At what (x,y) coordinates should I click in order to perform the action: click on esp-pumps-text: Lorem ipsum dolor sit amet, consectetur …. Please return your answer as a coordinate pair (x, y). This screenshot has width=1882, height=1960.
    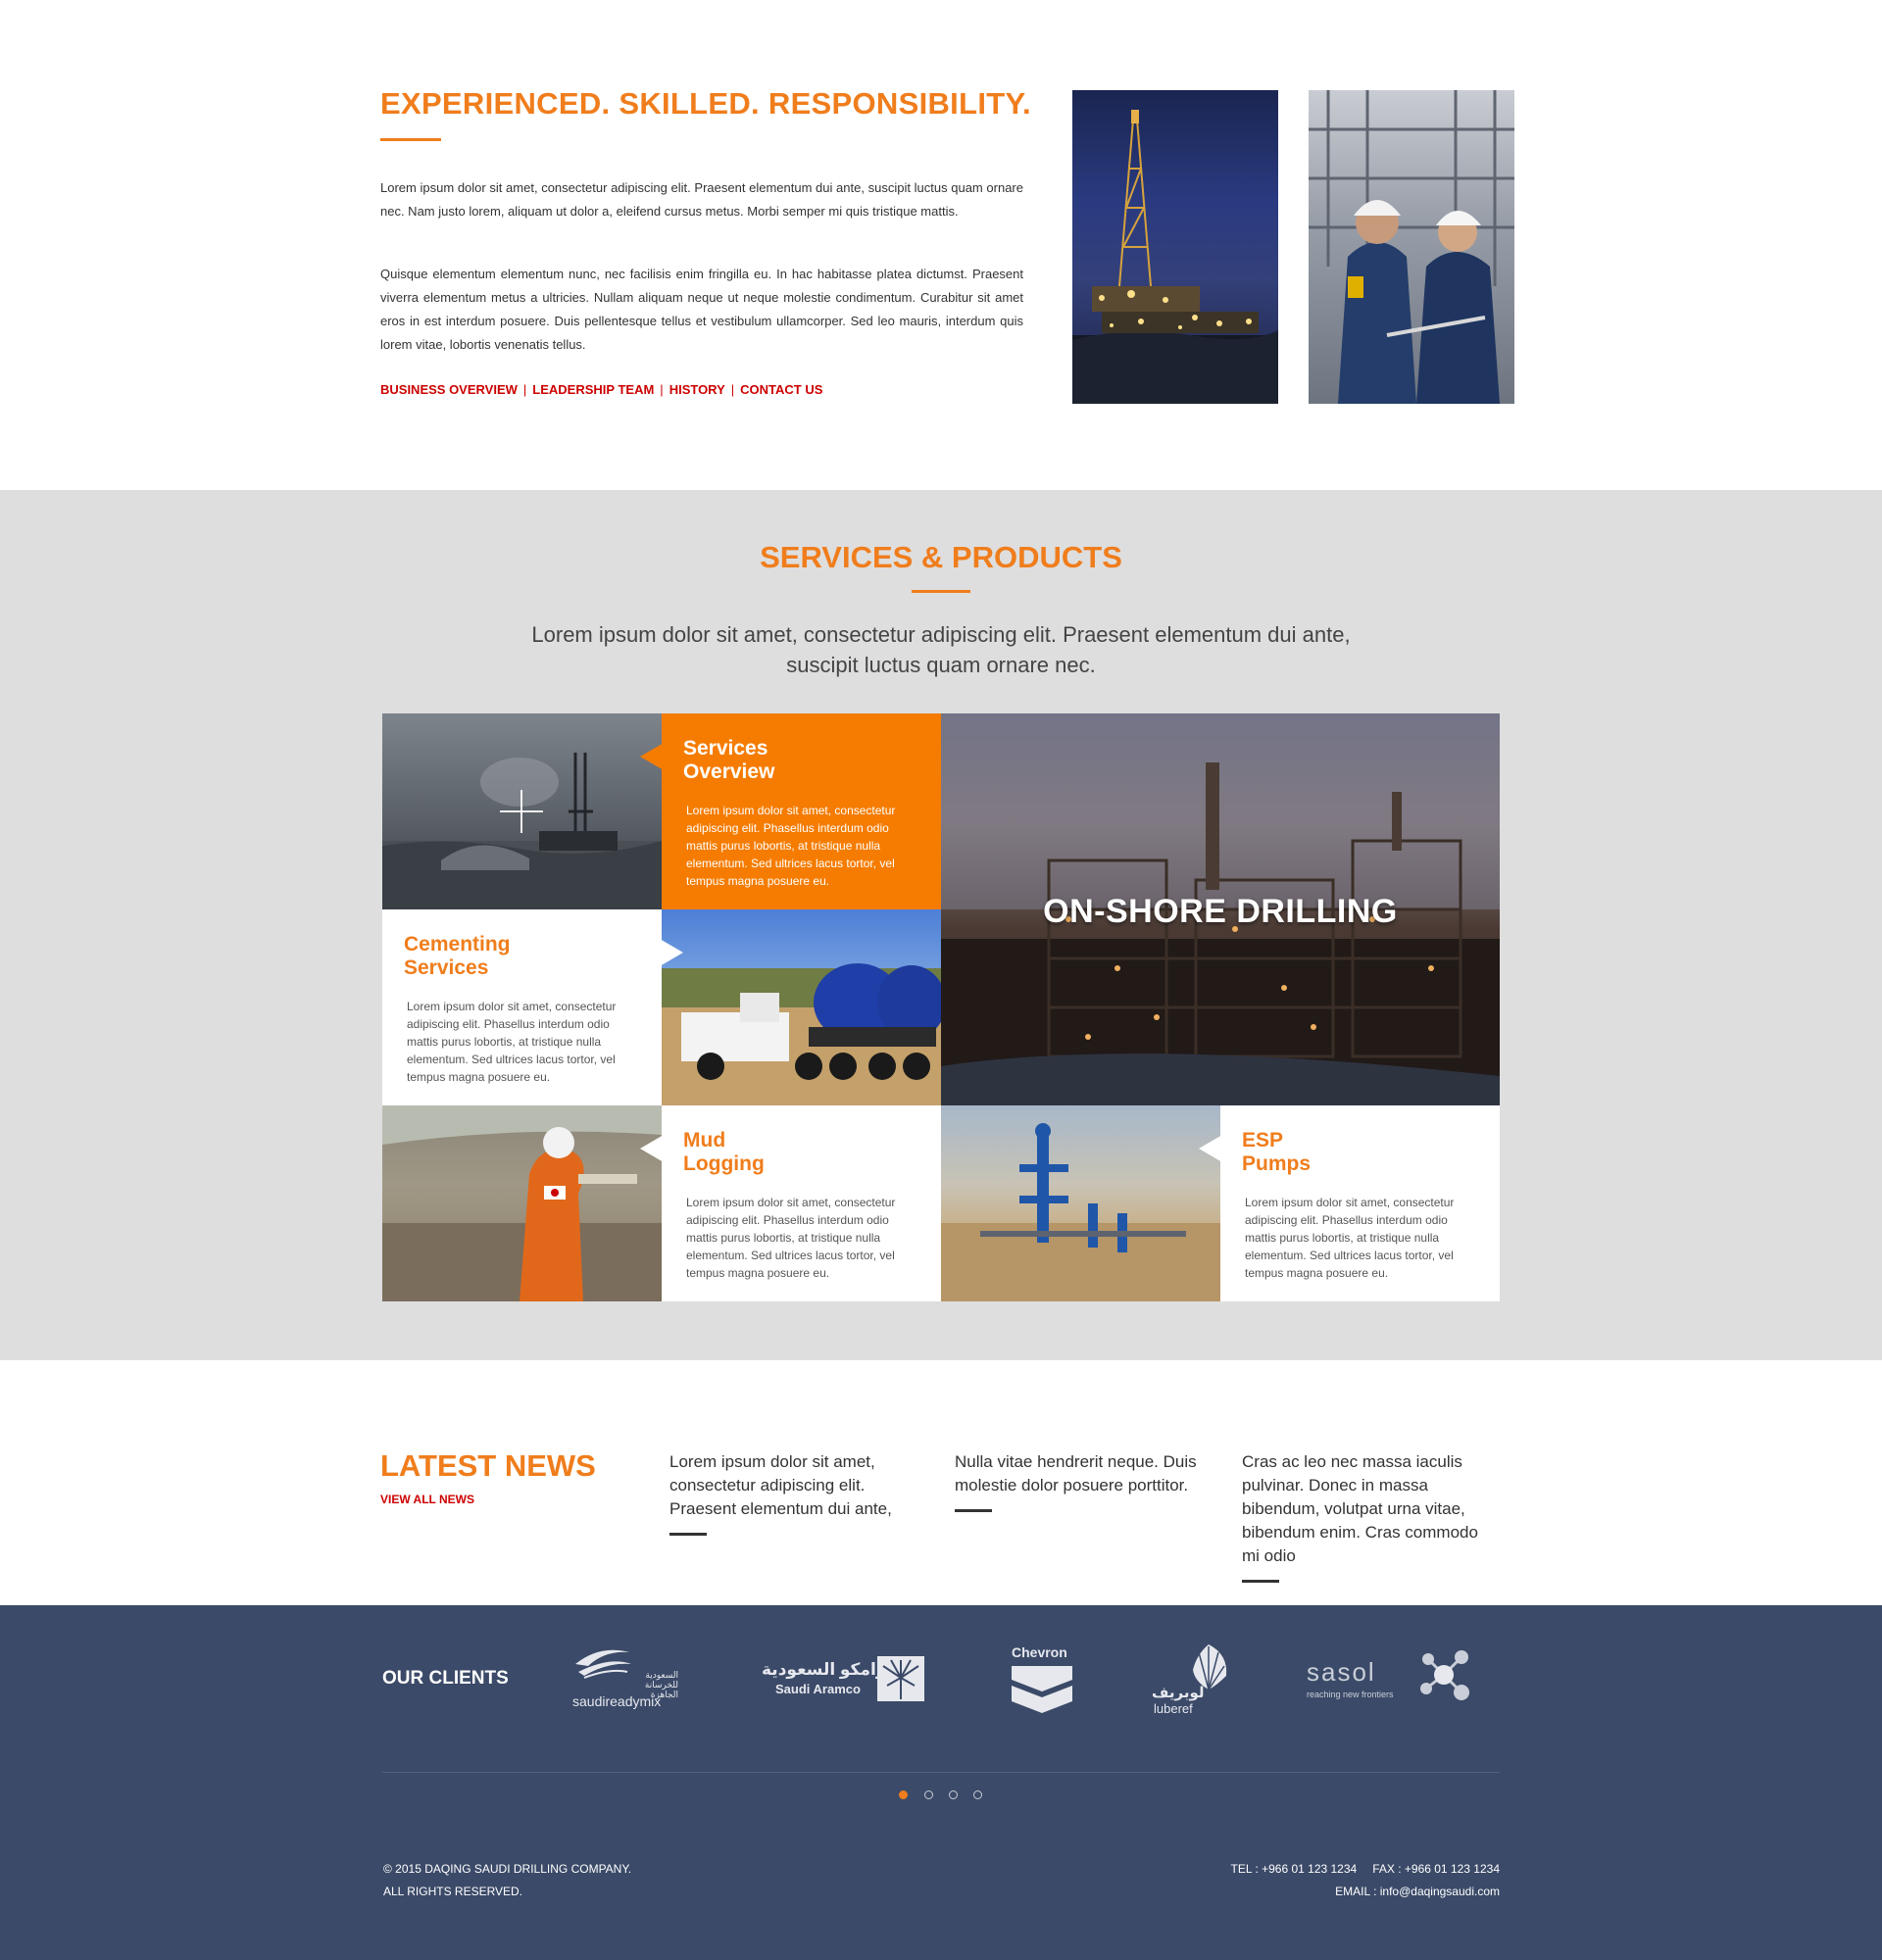
    Looking at the image, I should click on (1350, 1238).